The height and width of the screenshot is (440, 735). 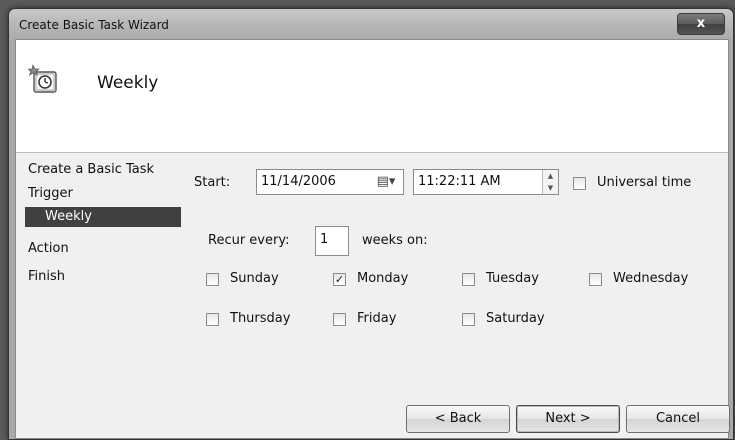 I want to click on task-scheduler-clock-icon, so click(x=42, y=78).